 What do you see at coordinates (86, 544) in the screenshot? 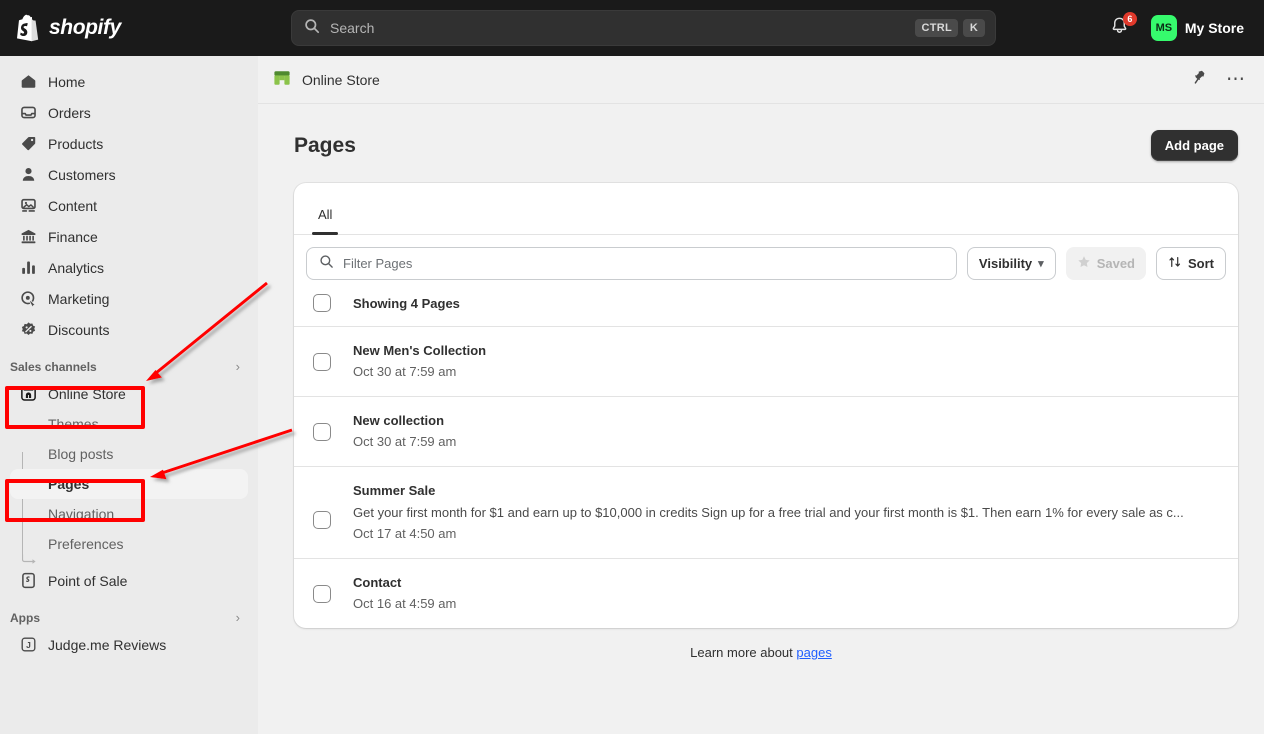
I see `sidebar-subitem-label: Preferences` at bounding box center [86, 544].